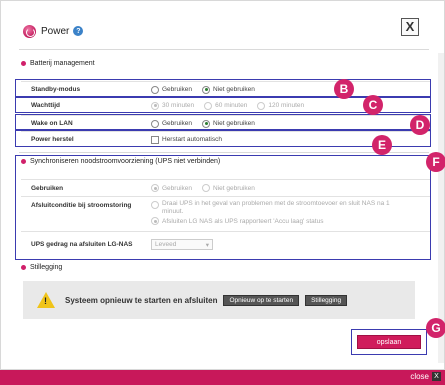 The width and height of the screenshot is (445, 385). I want to click on shutdown-button: Stillegging, so click(326, 300).